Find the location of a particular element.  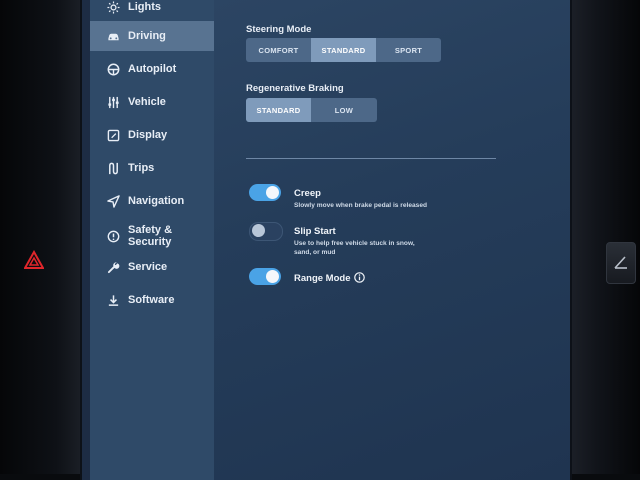

sidebar-item-service: Service is located at coordinates (152, 267).